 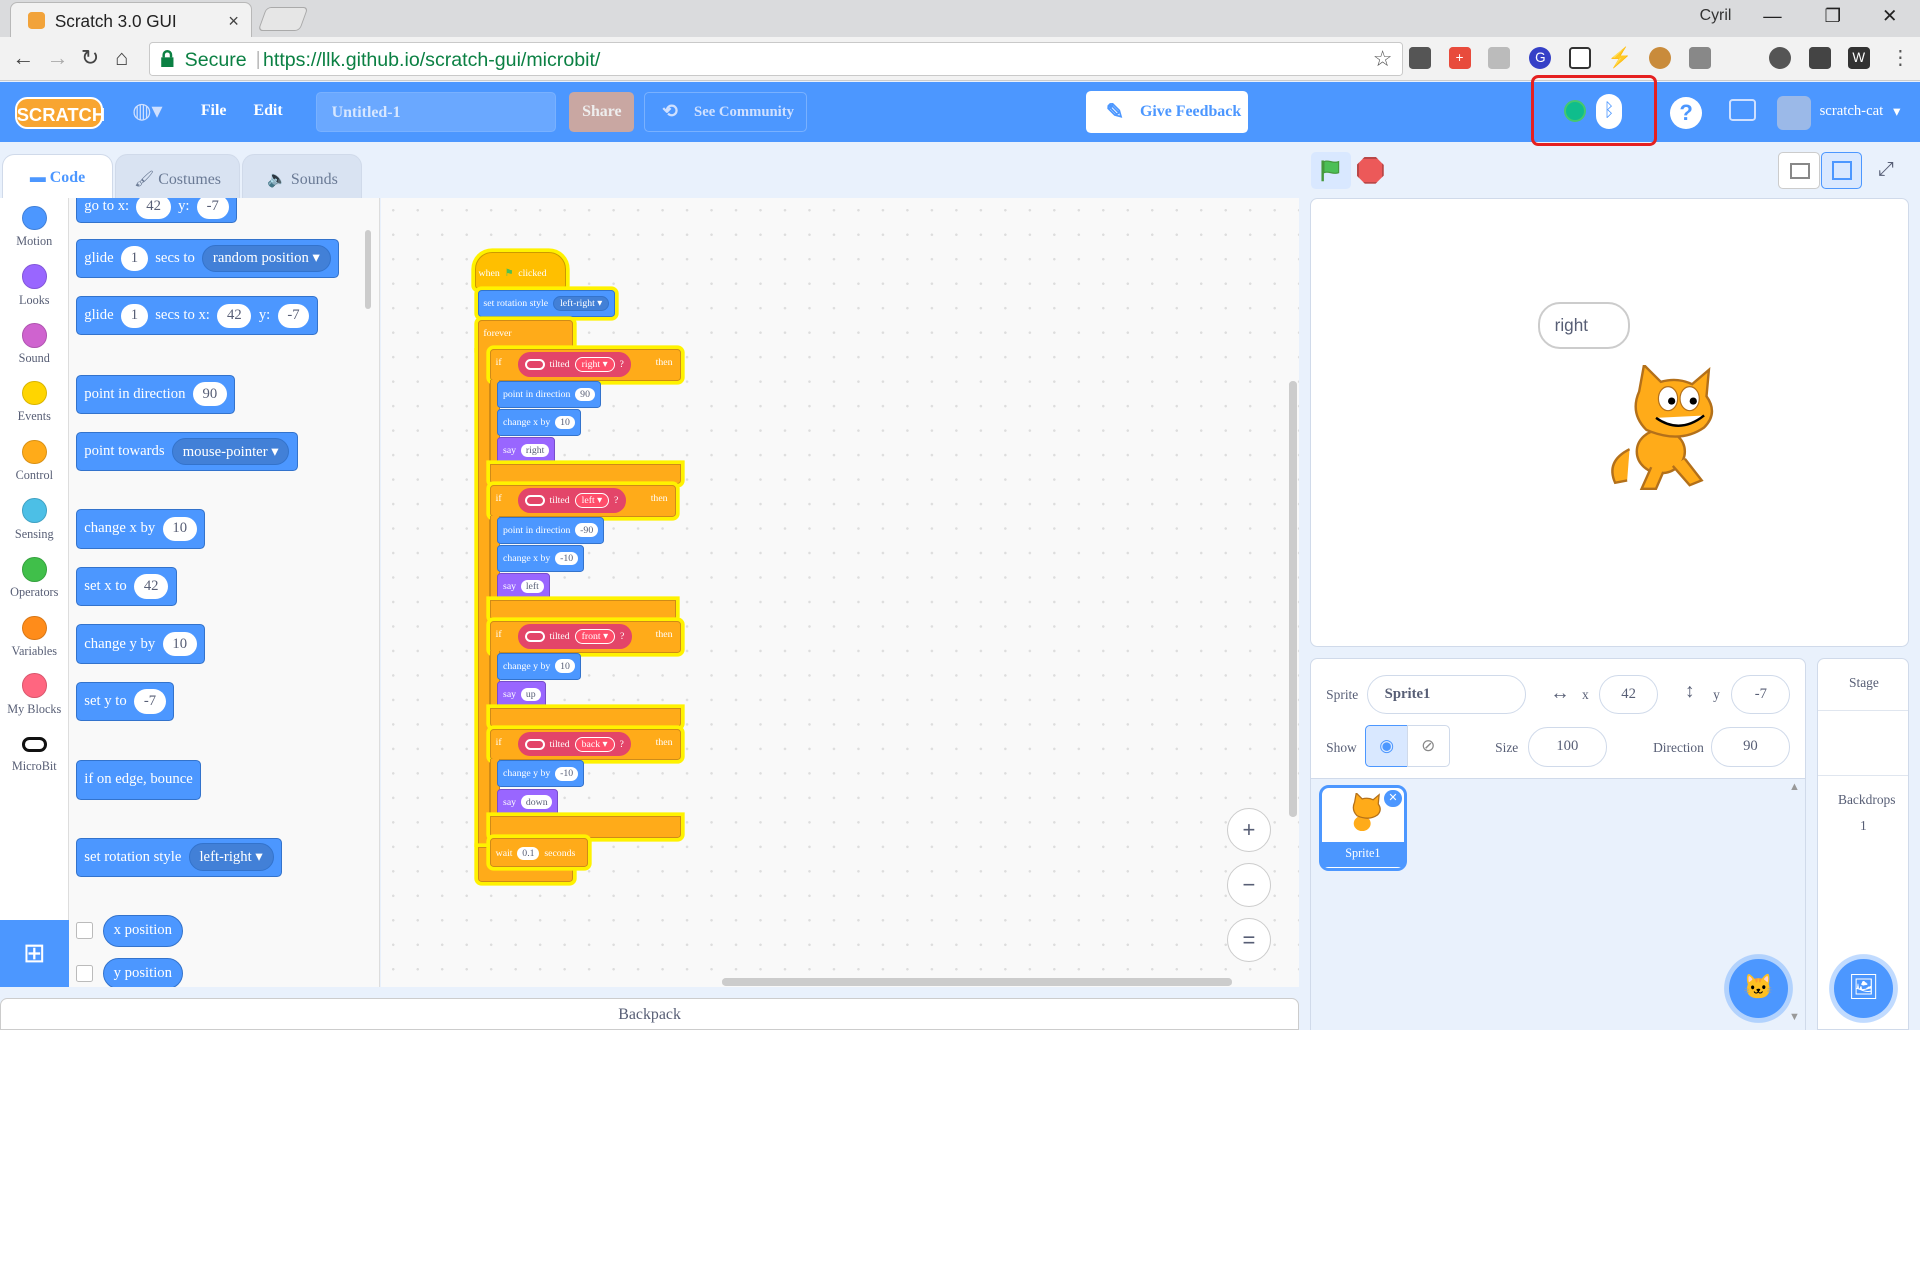 What do you see at coordinates (1567, 747) in the screenshot?
I see `size-field: 100` at bounding box center [1567, 747].